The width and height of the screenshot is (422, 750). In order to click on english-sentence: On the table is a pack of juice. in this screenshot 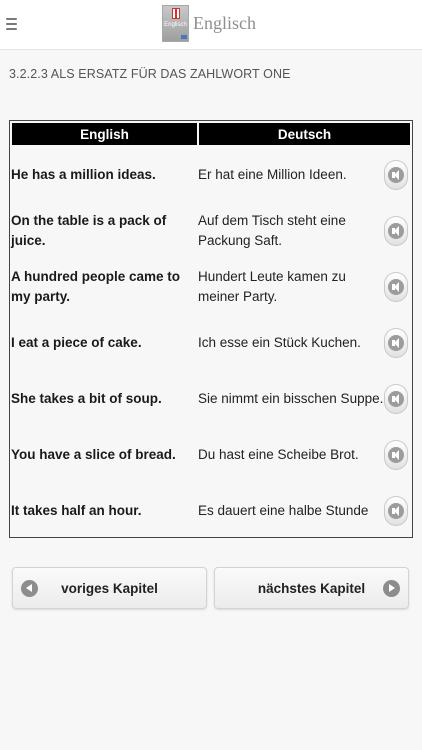, I will do `click(89, 230)`.